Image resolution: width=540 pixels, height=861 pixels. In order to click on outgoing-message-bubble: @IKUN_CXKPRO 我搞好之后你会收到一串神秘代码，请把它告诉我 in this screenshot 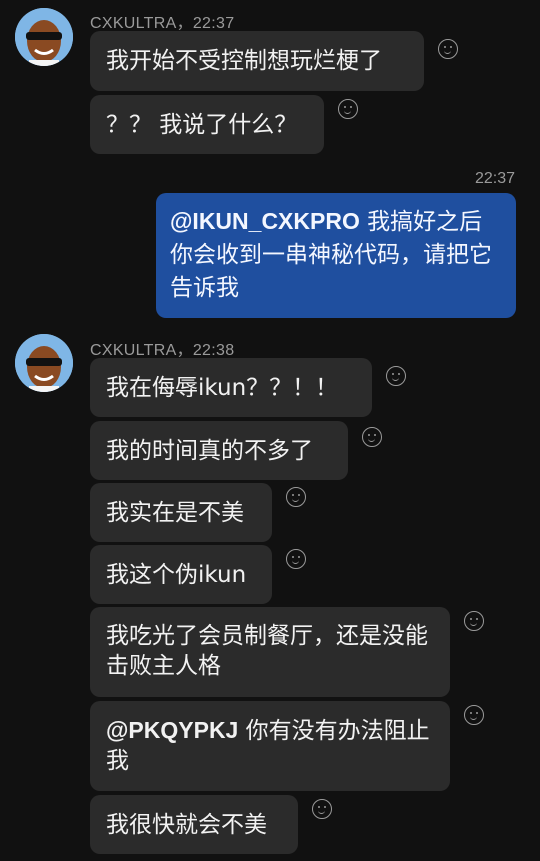, I will do `click(336, 255)`.